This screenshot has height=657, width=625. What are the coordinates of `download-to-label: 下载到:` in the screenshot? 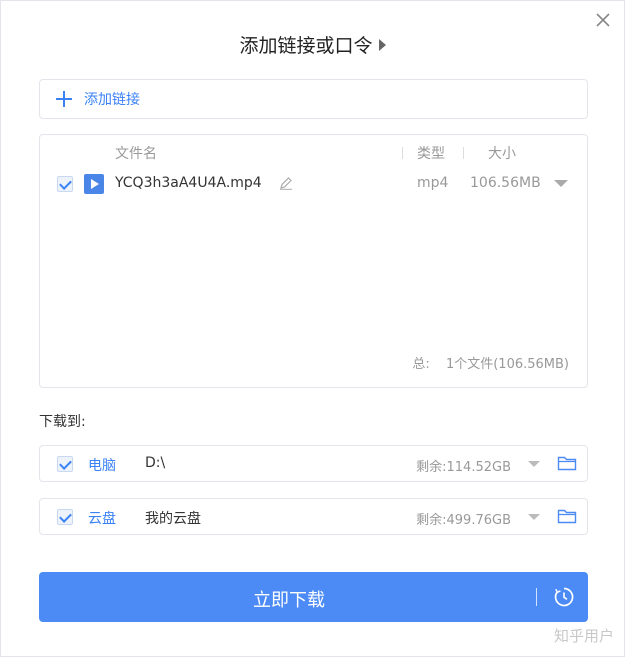 It's located at (62, 422).